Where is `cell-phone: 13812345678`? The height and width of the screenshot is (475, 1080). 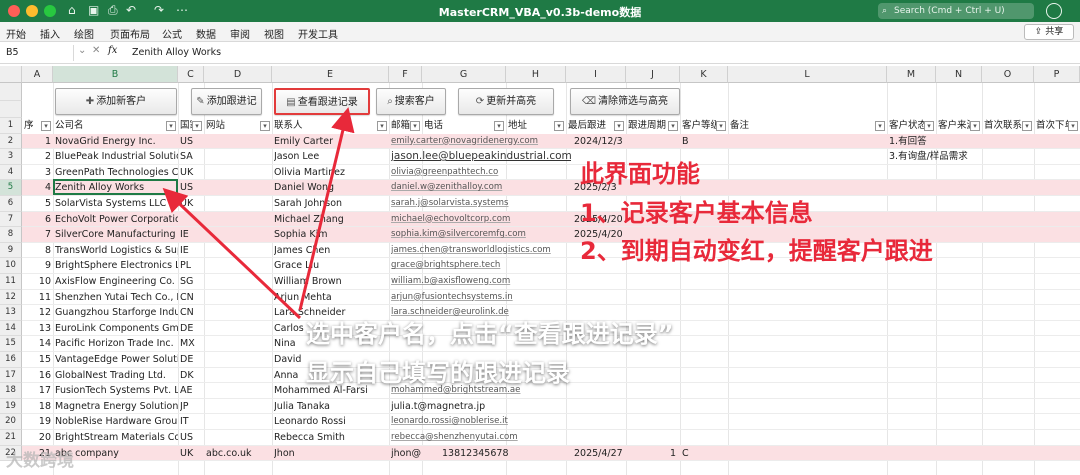
cell-phone: 13812345678 is located at coordinates (487, 454).